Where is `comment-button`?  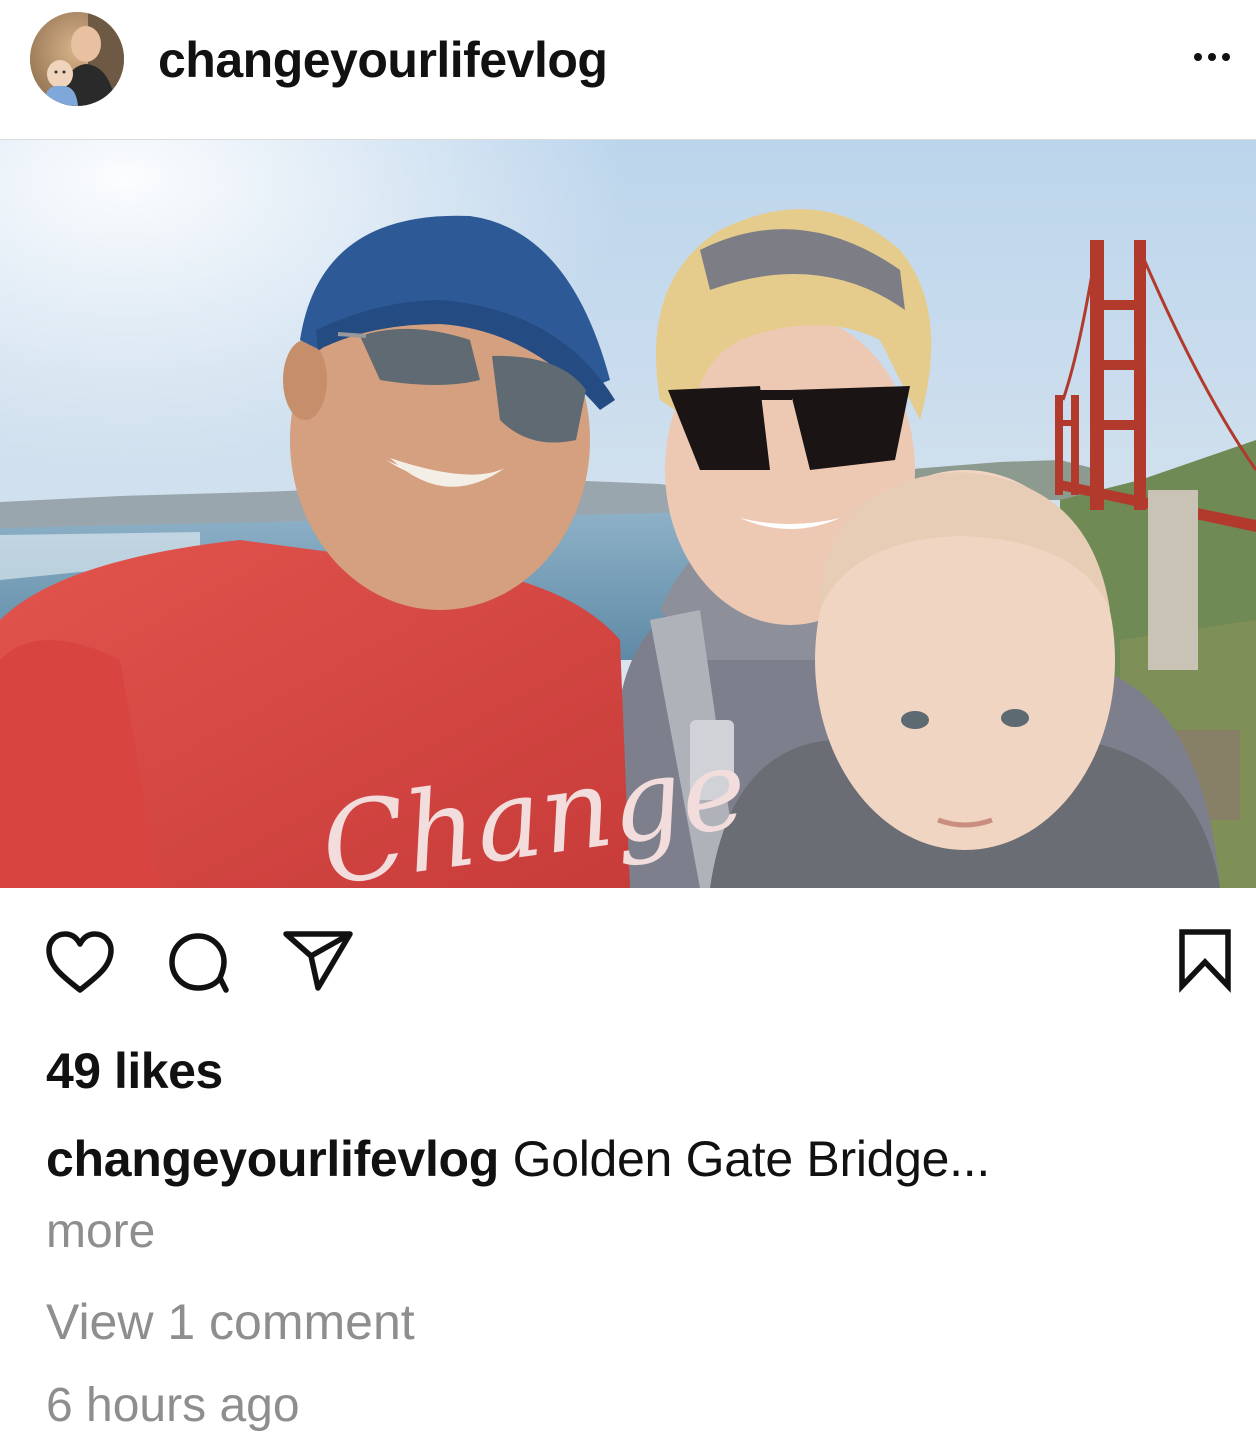 comment-button is located at coordinates (198, 963).